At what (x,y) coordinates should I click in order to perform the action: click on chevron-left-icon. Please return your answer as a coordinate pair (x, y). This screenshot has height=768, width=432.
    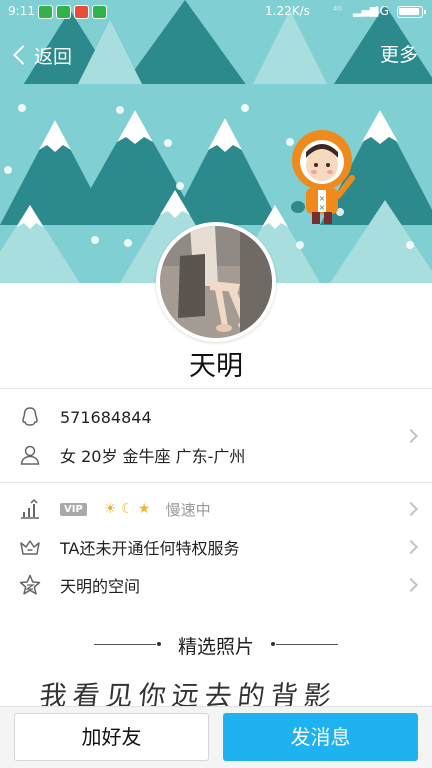
    Looking at the image, I should click on (23, 55).